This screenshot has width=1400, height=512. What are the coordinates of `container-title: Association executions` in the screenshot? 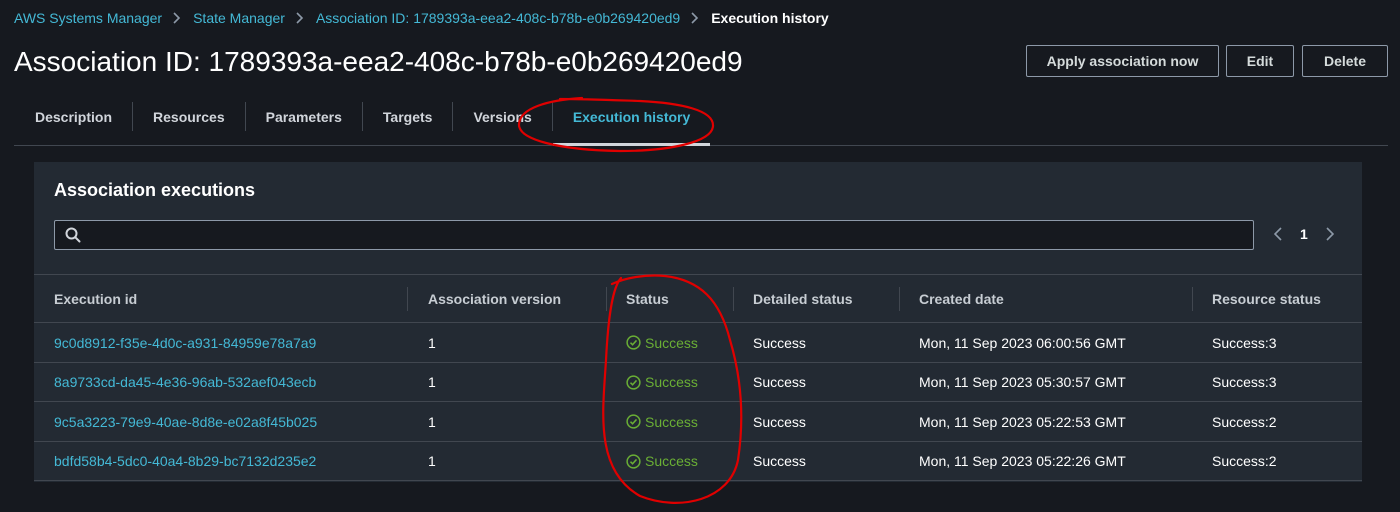 It's located at (155, 190).